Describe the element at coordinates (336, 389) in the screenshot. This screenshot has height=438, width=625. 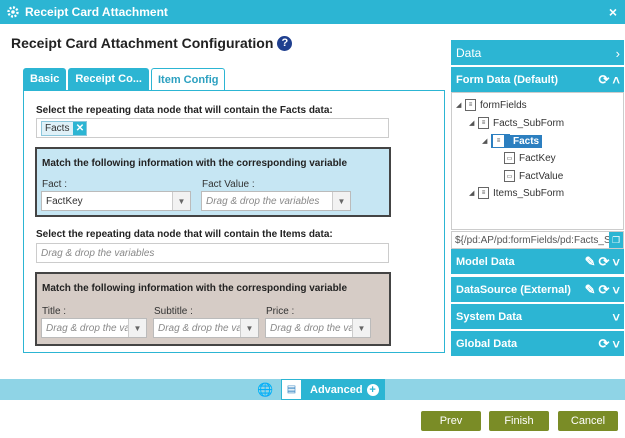
I see `advanced-label: Advanced` at that location.